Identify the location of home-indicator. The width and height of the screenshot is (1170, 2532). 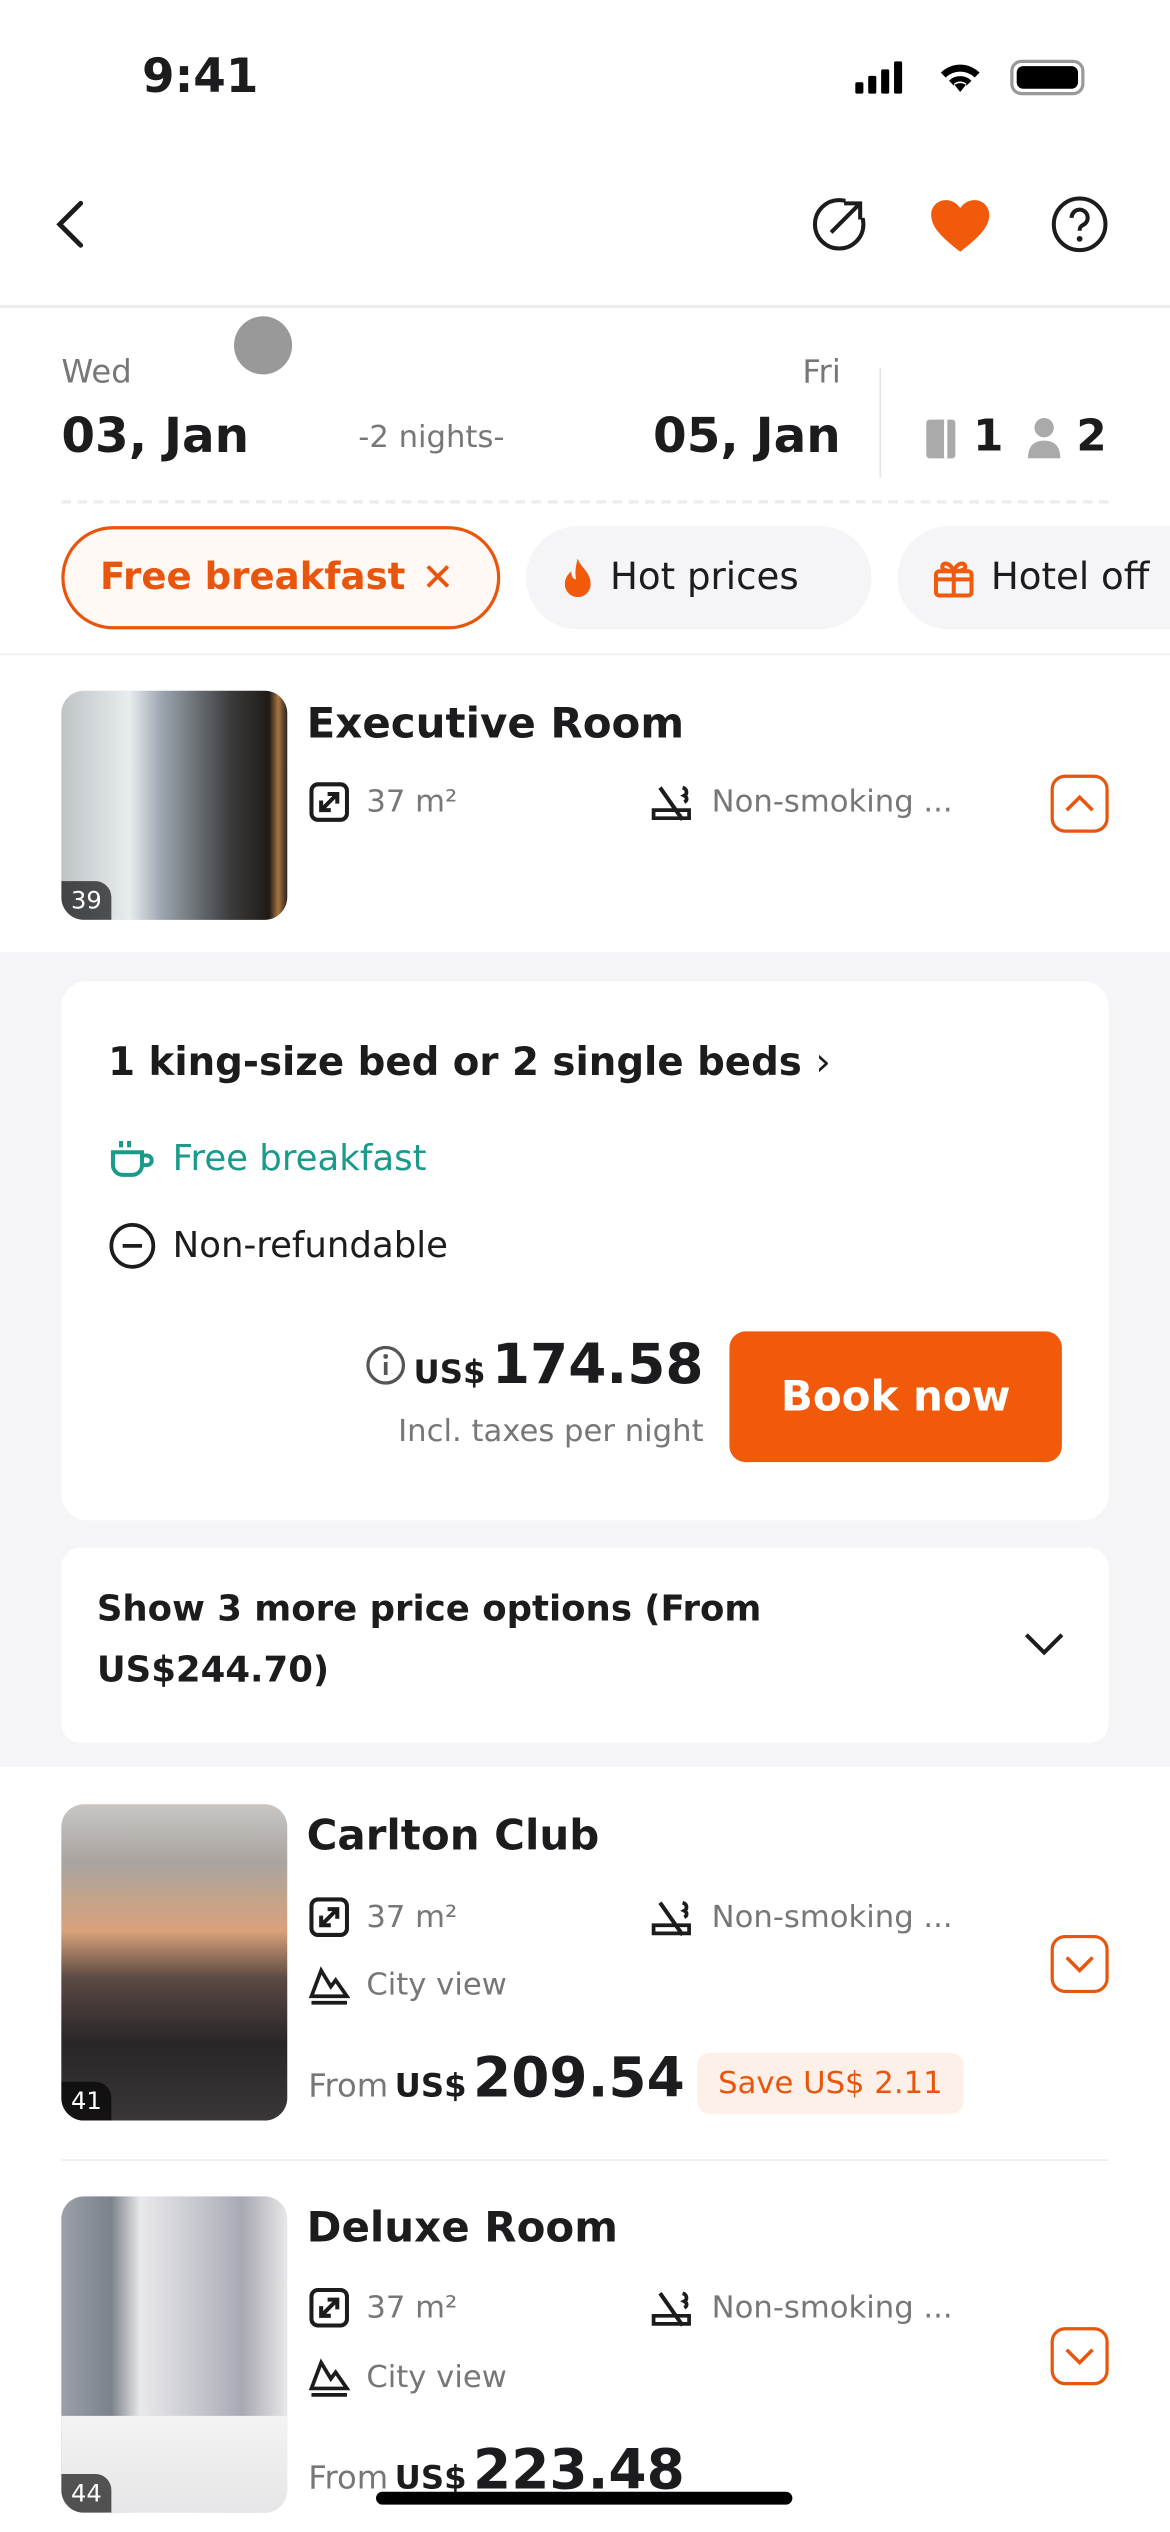
(584, 2498).